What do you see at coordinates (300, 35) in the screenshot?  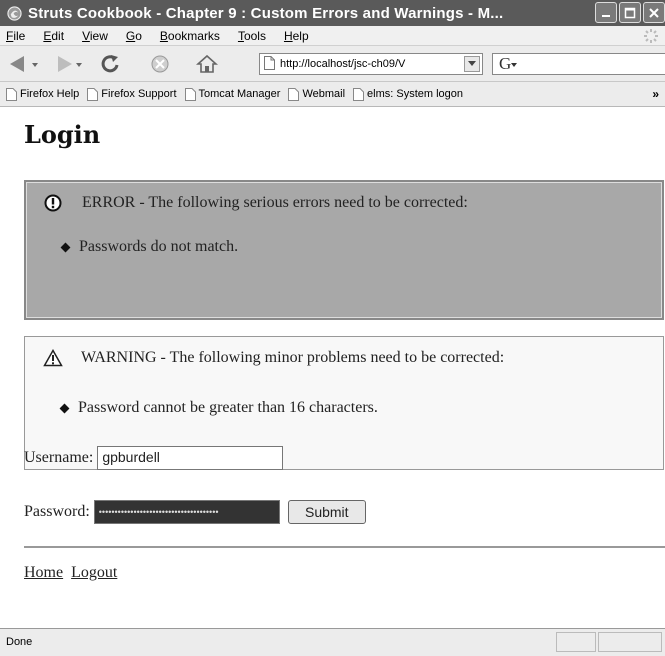 I see `menu-help-rest: elp` at bounding box center [300, 35].